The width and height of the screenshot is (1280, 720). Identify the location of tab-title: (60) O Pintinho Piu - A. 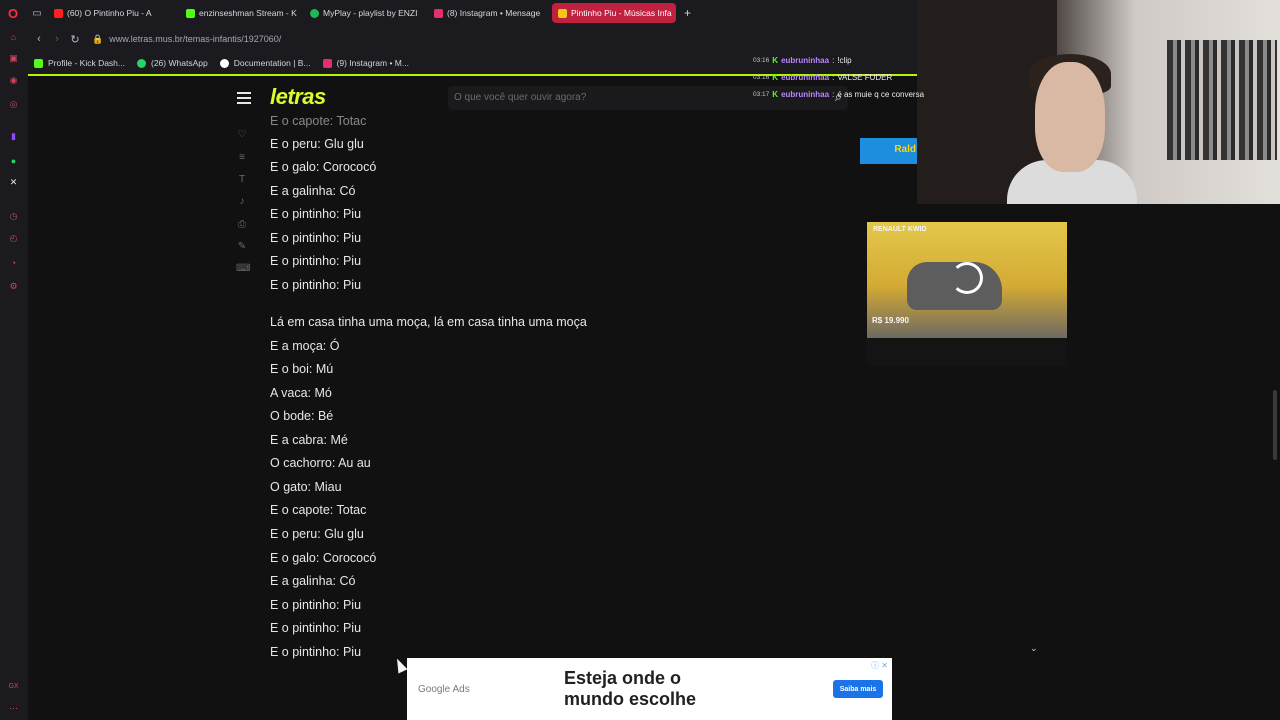
(109, 13).